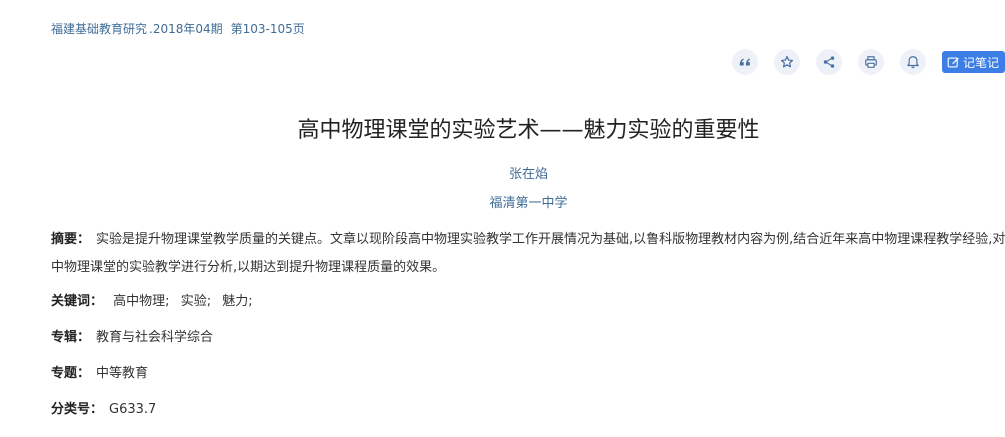  I want to click on quote-icon, so click(745, 62).